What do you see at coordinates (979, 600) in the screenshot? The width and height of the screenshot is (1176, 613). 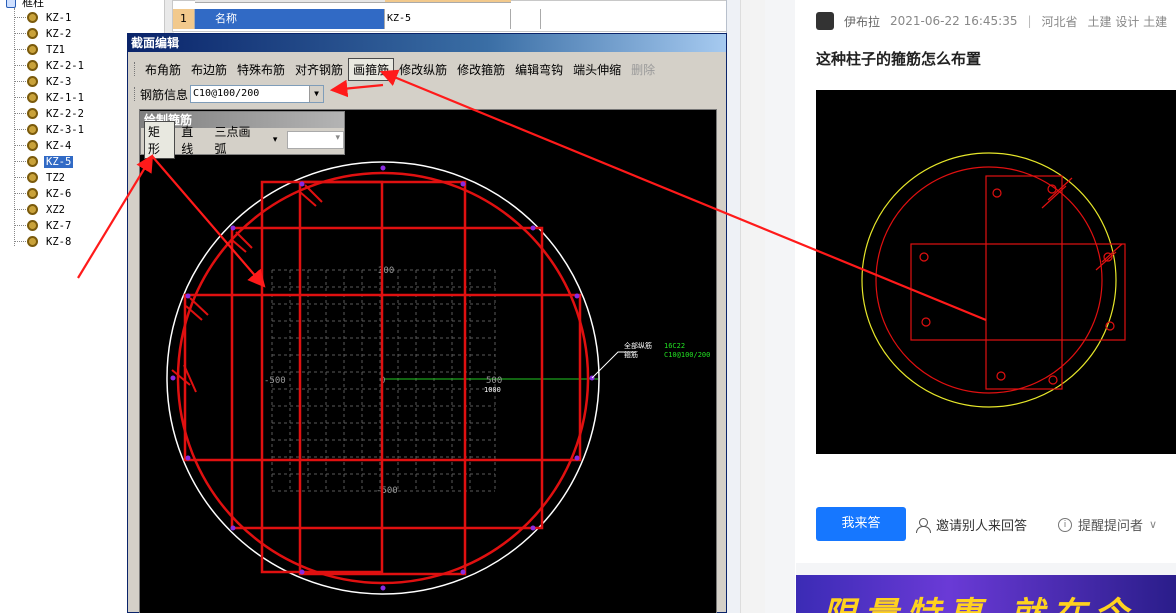 I see `banner-text: 限量特惠 就在今` at bounding box center [979, 600].